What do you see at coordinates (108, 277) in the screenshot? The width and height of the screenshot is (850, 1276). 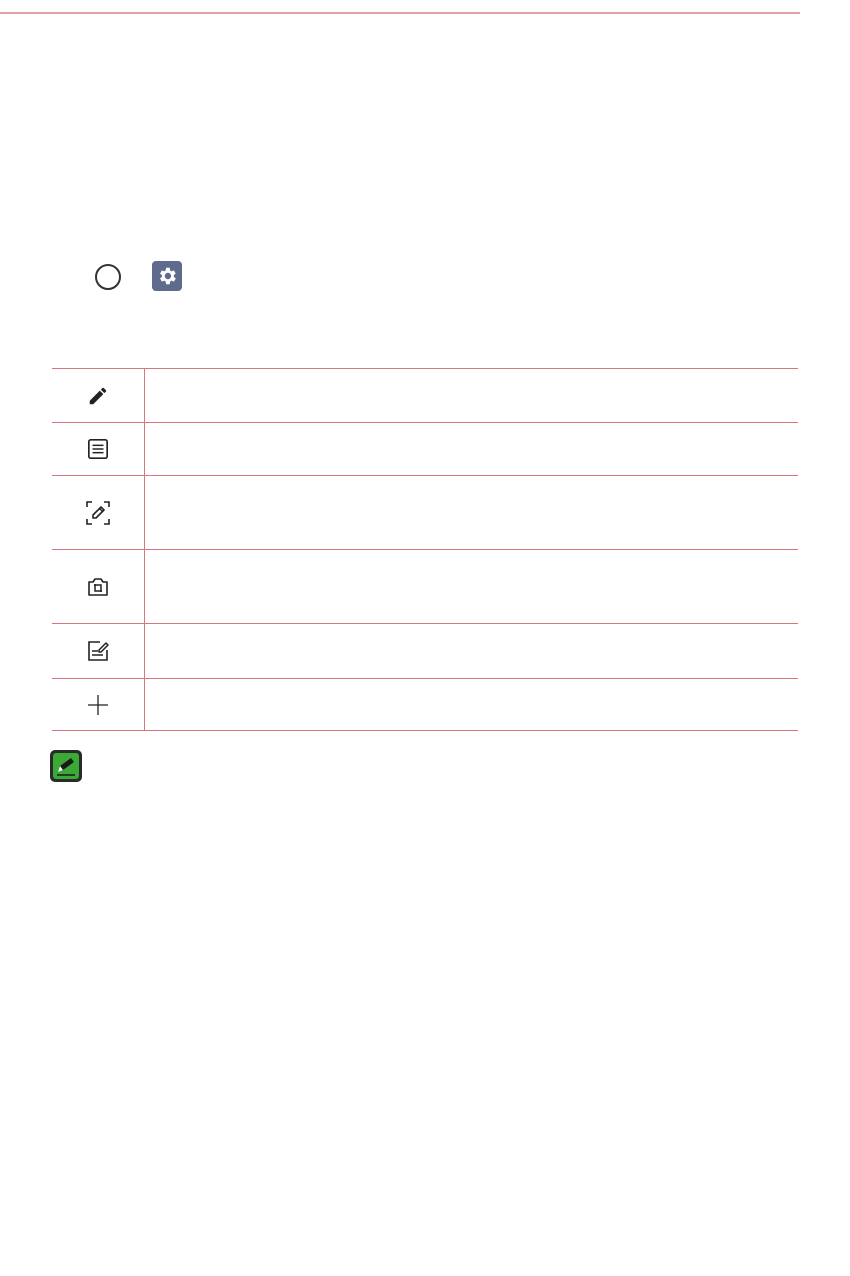 I see `home-icon` at bounding box center [108, 277].